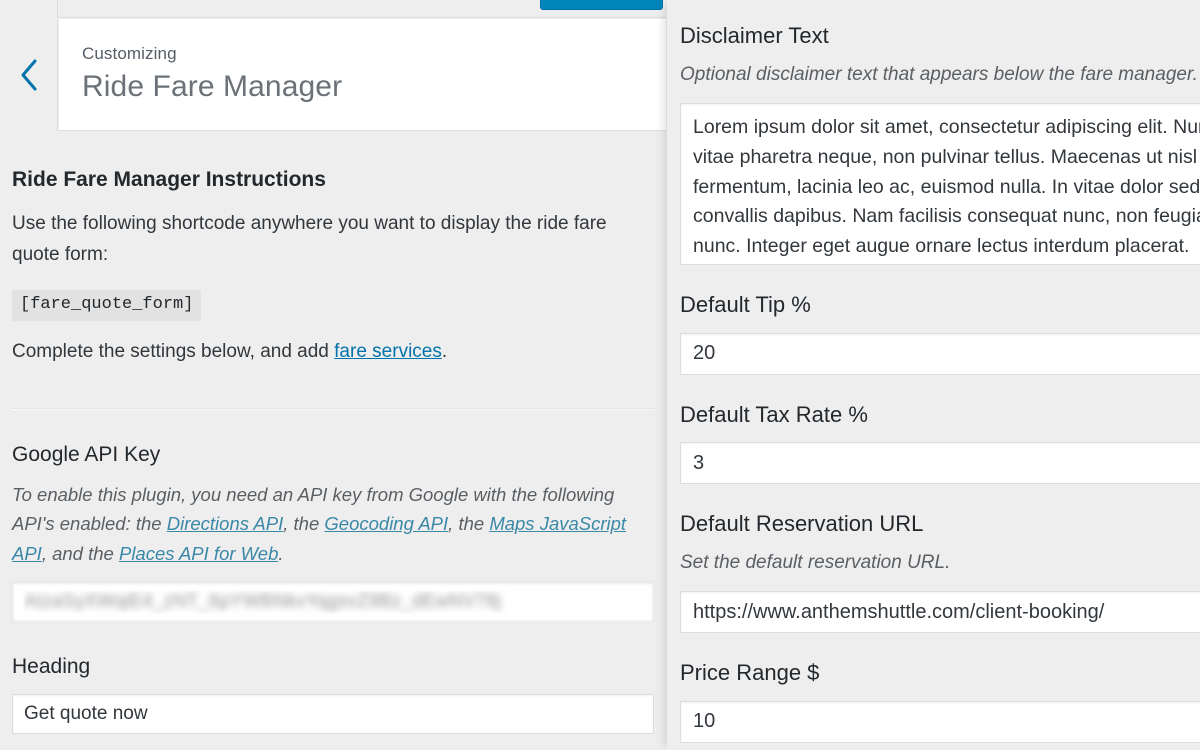  I want to click on geocoding-api-link: Geocoding API, so click(386, 523).